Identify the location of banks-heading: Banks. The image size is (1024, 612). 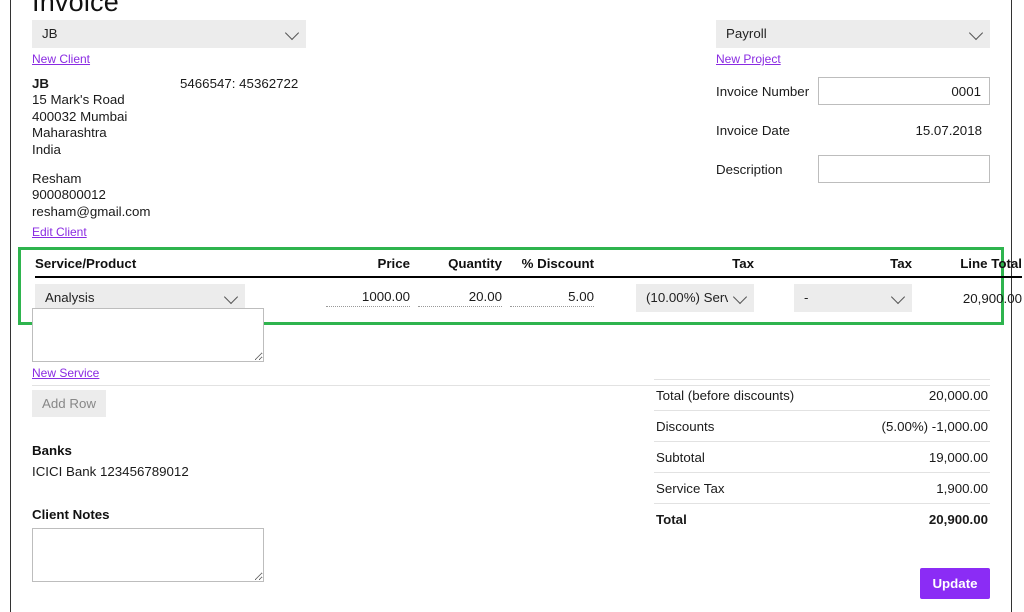
(52, 450).